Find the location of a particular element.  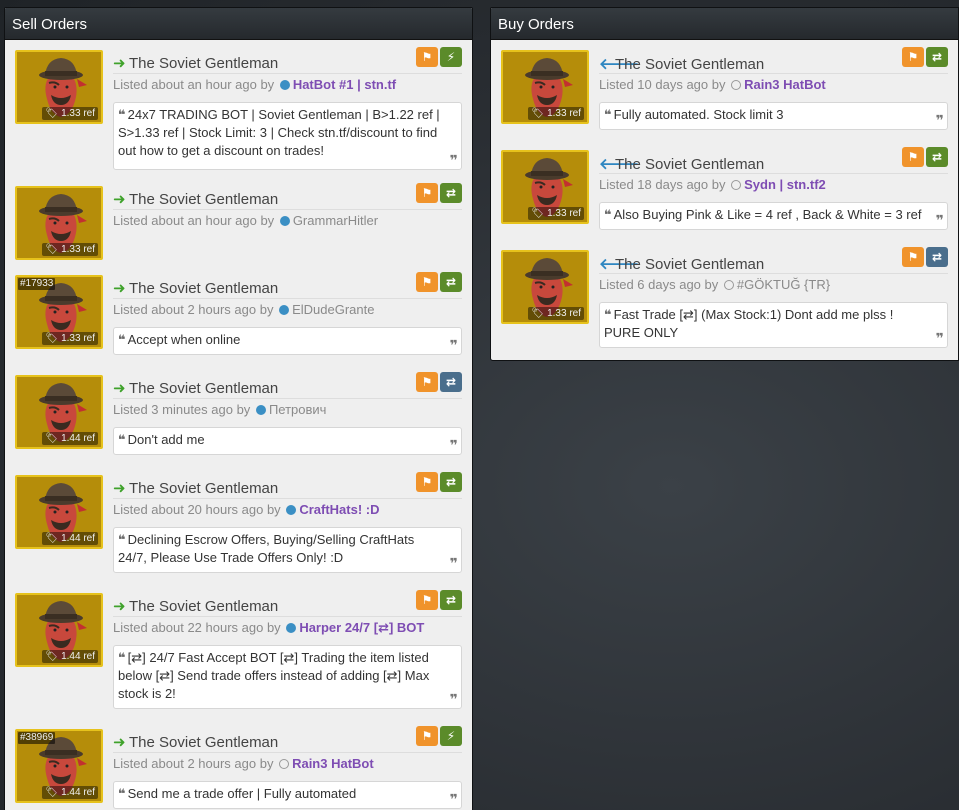

exchange-icon: ⇄ is located at coordinates (937, 157).